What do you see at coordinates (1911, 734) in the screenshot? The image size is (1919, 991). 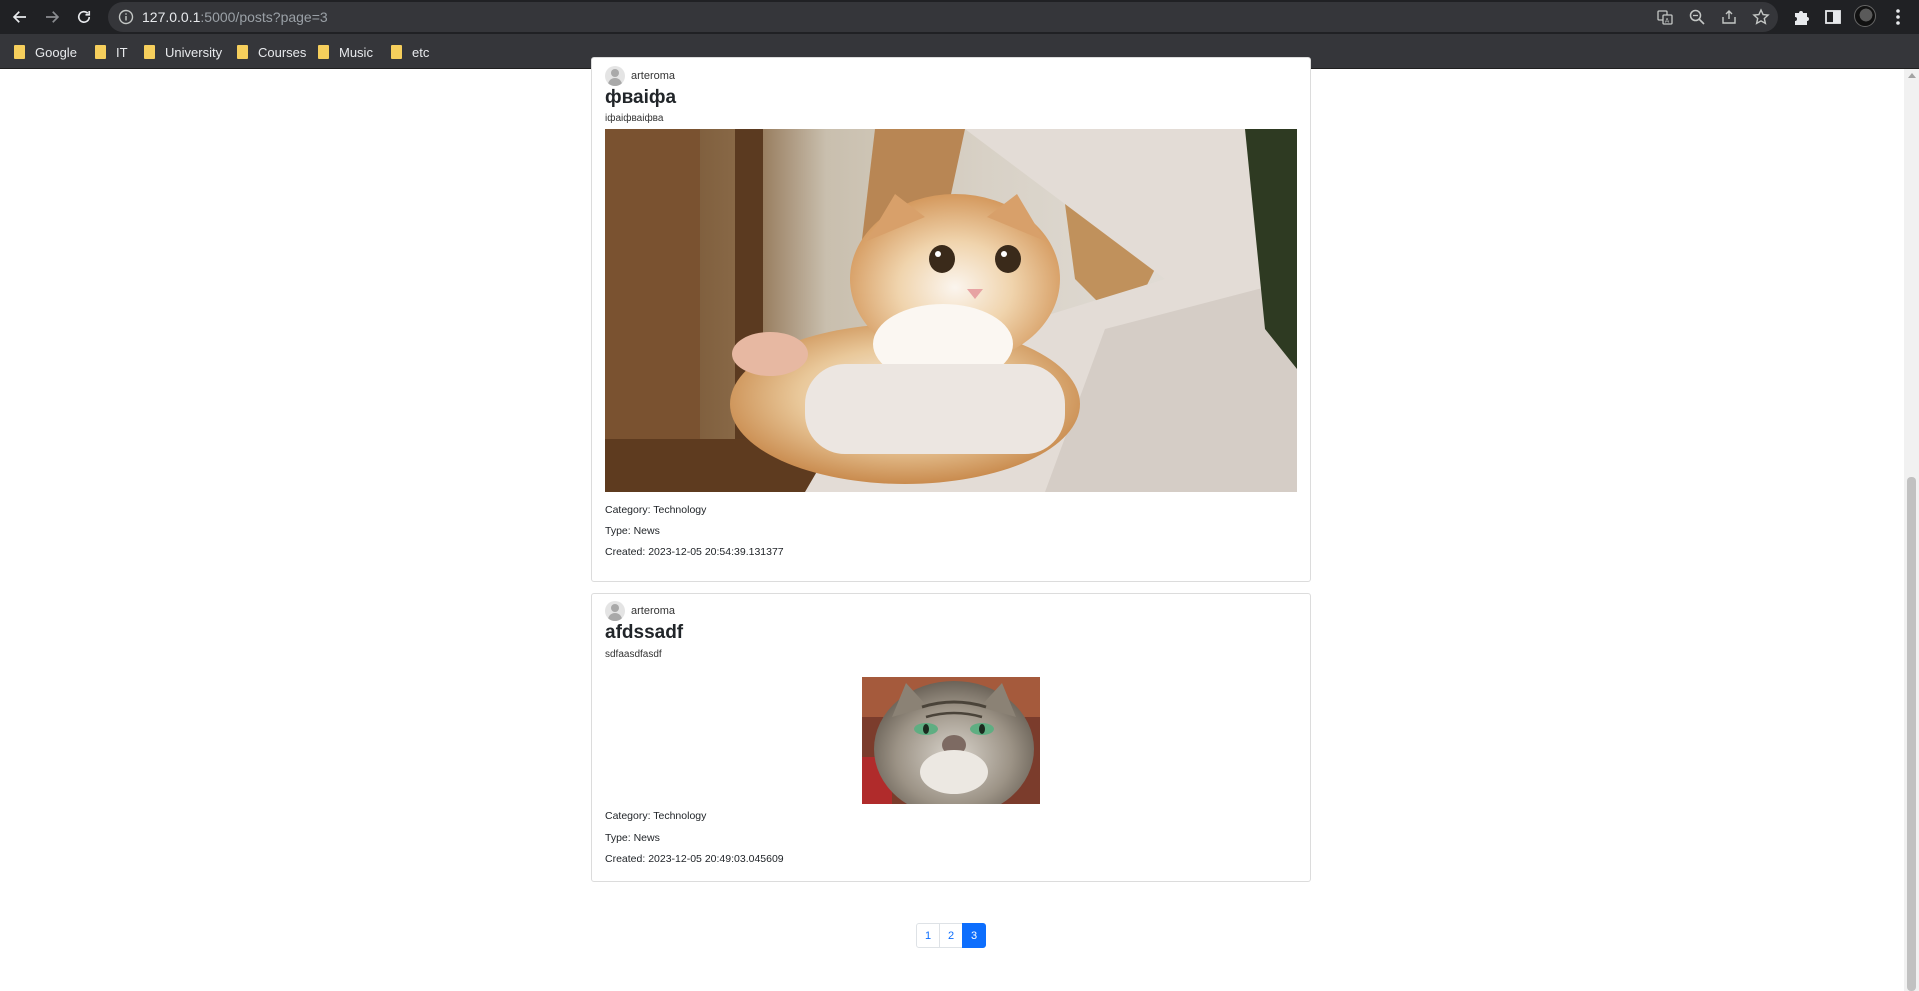 I see `scroll-thumb` at bounding box center [1911, 734].